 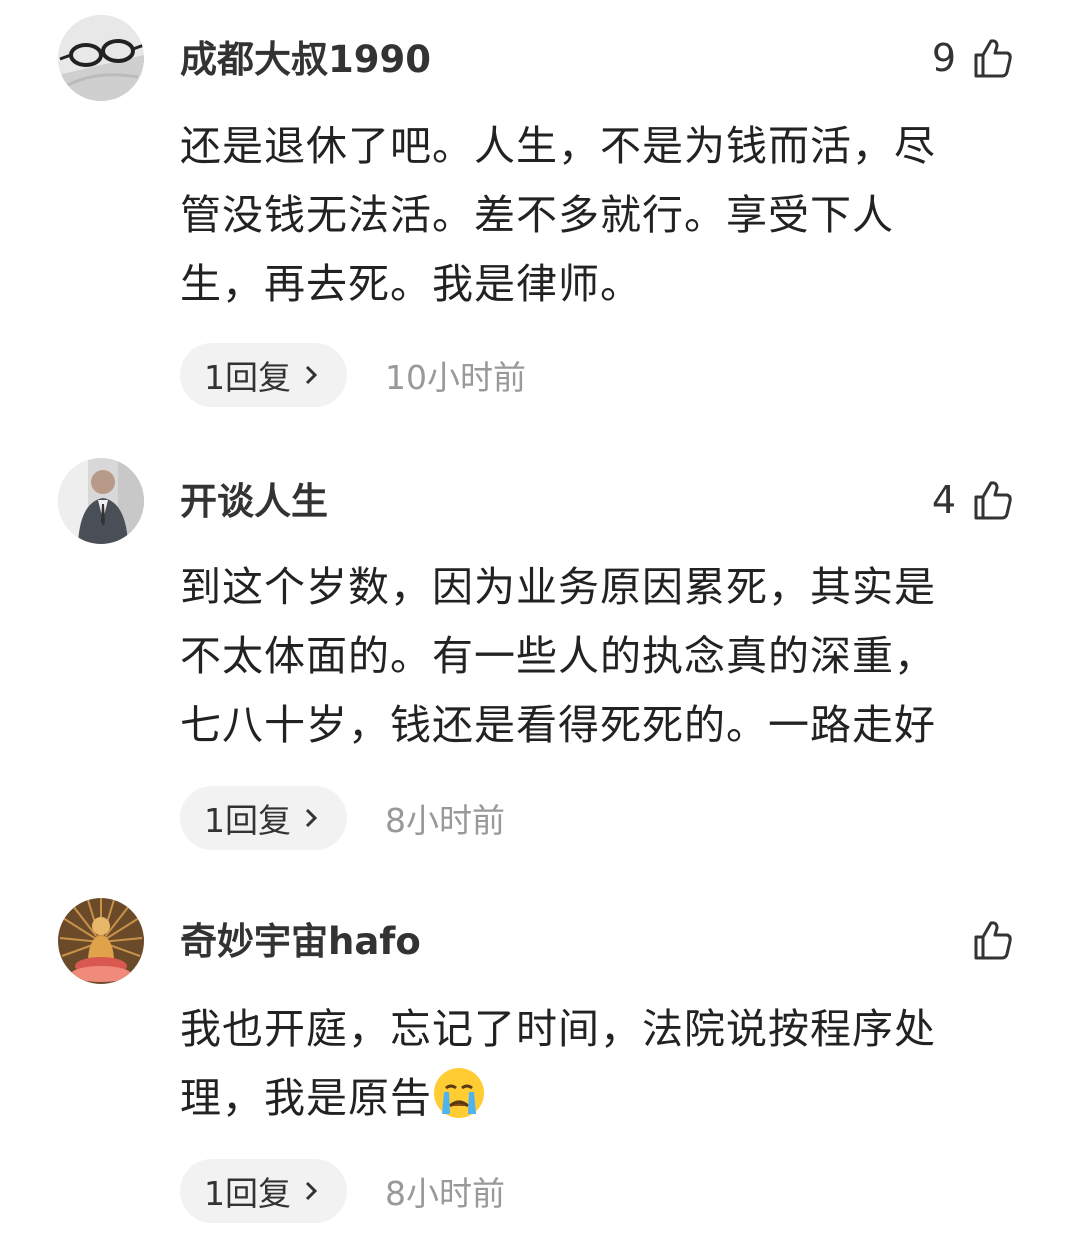 What do you see at coordinates (558, 1029) in the screenshot?
I see `comment-line: 我也开庭，忘记了时间，法院说按程序处` at bounding box center [558, 1029].